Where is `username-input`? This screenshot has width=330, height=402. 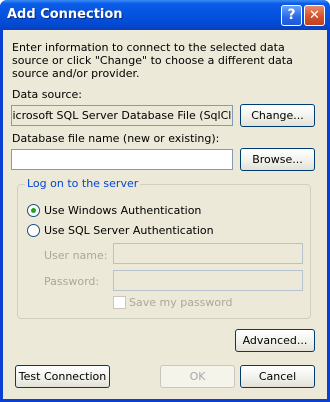 username-input is located at coordinates (208, 253).